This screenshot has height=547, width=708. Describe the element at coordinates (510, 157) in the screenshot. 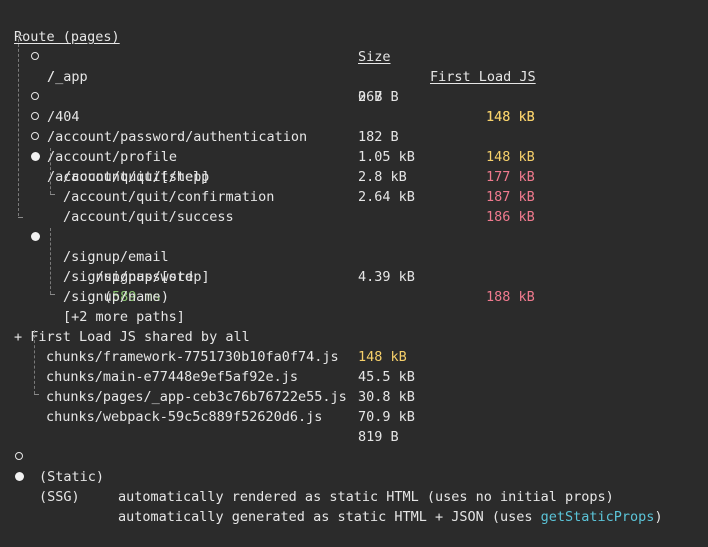

I see `route-first-load: 148 kB` at that location.